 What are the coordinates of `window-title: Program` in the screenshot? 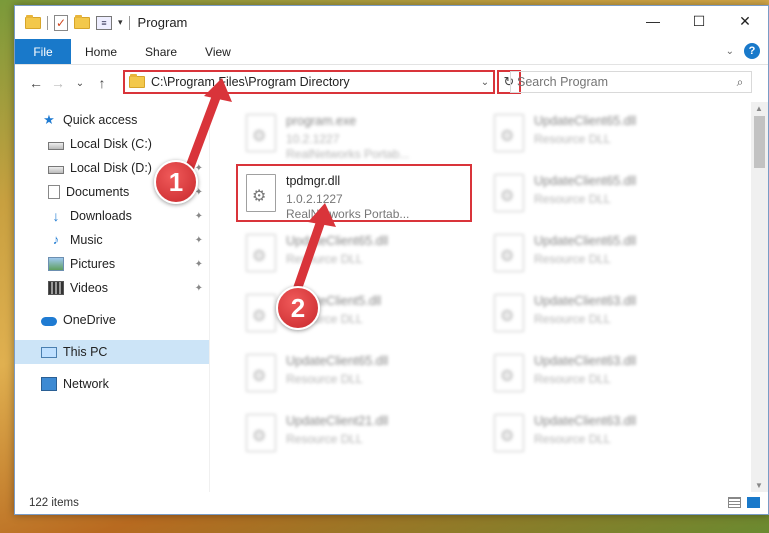 It's located at (162, 22).